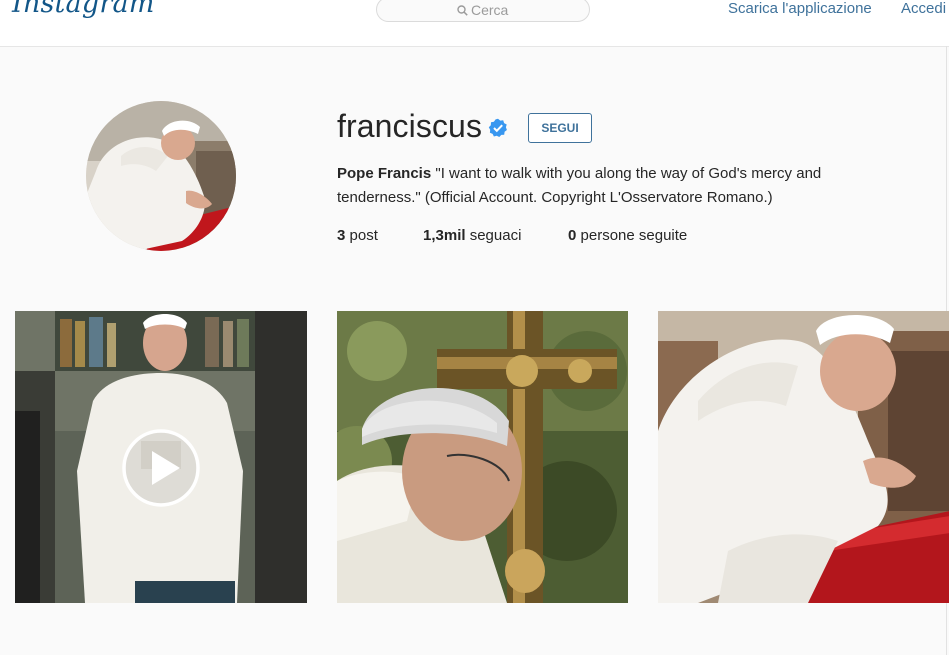  Describe the element at coordinates (361, 235) in the screenshot. I see `posts-label: post` at that location.